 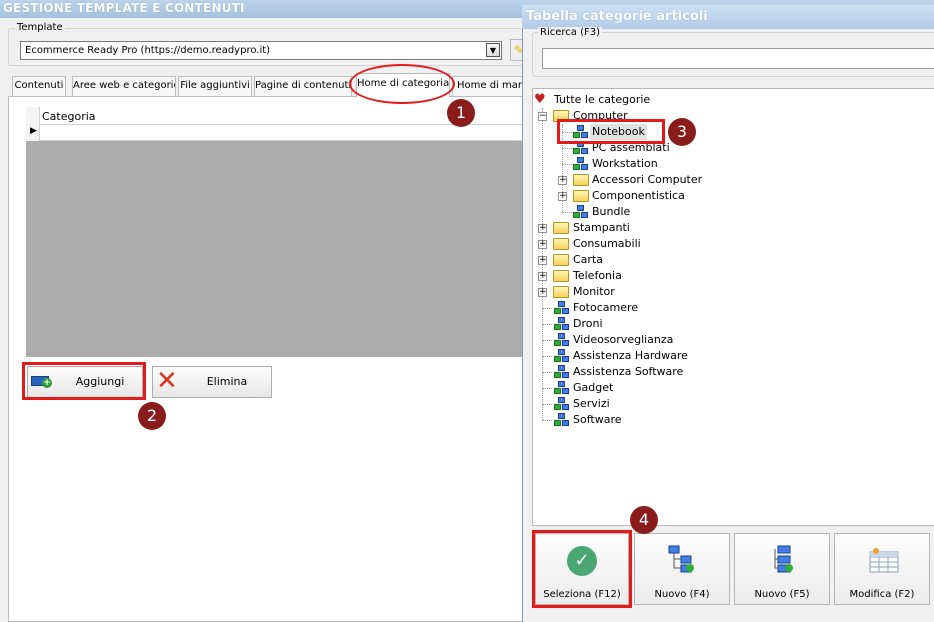 I want to click on tree-label: Monitor, so click(x=594, y=291).